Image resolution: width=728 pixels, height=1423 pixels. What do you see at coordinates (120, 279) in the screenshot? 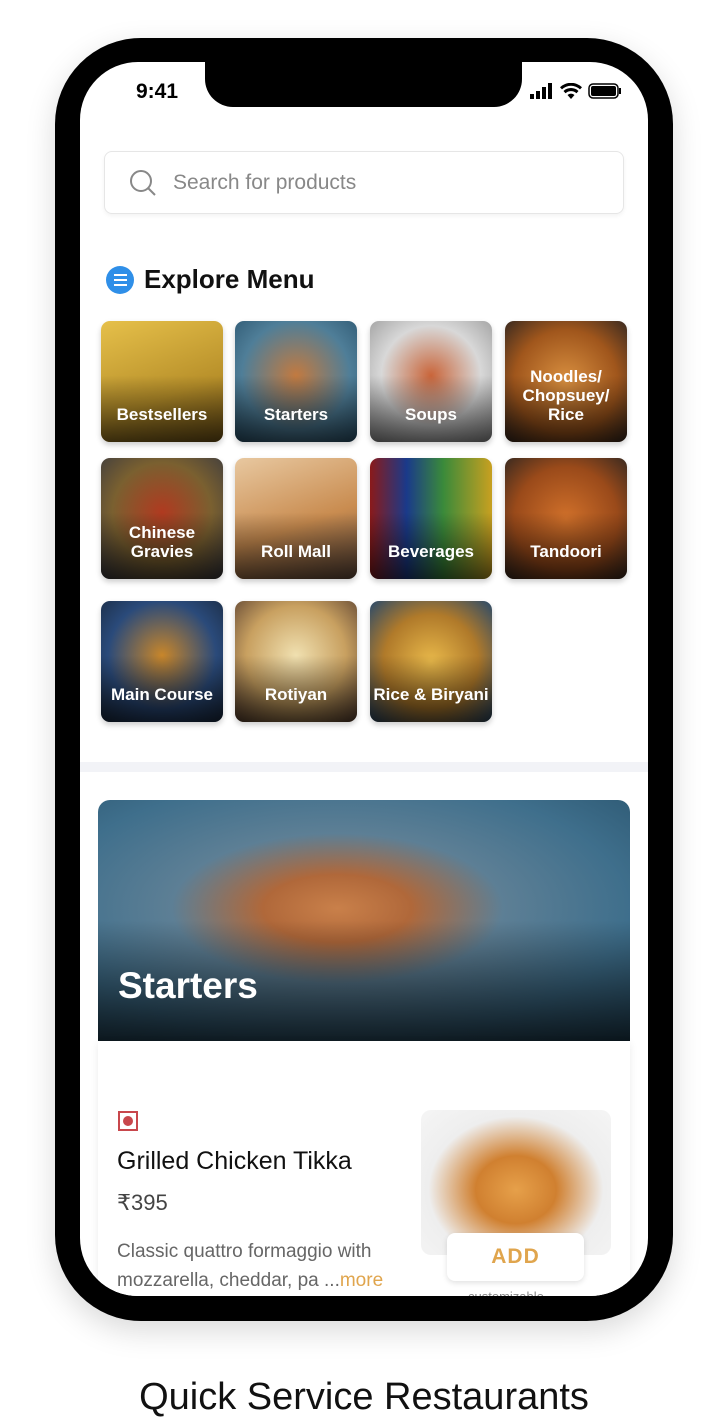
I see `menu-list-icon` at bounding box center [120, 279].